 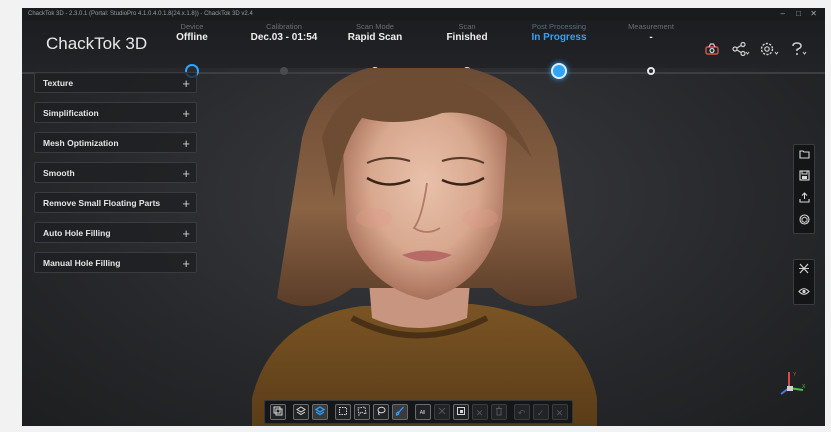 What do you see at coordinates (422, 412) in the screenshot?
I see `select-all-button: All` at bounding box center [422, 412].